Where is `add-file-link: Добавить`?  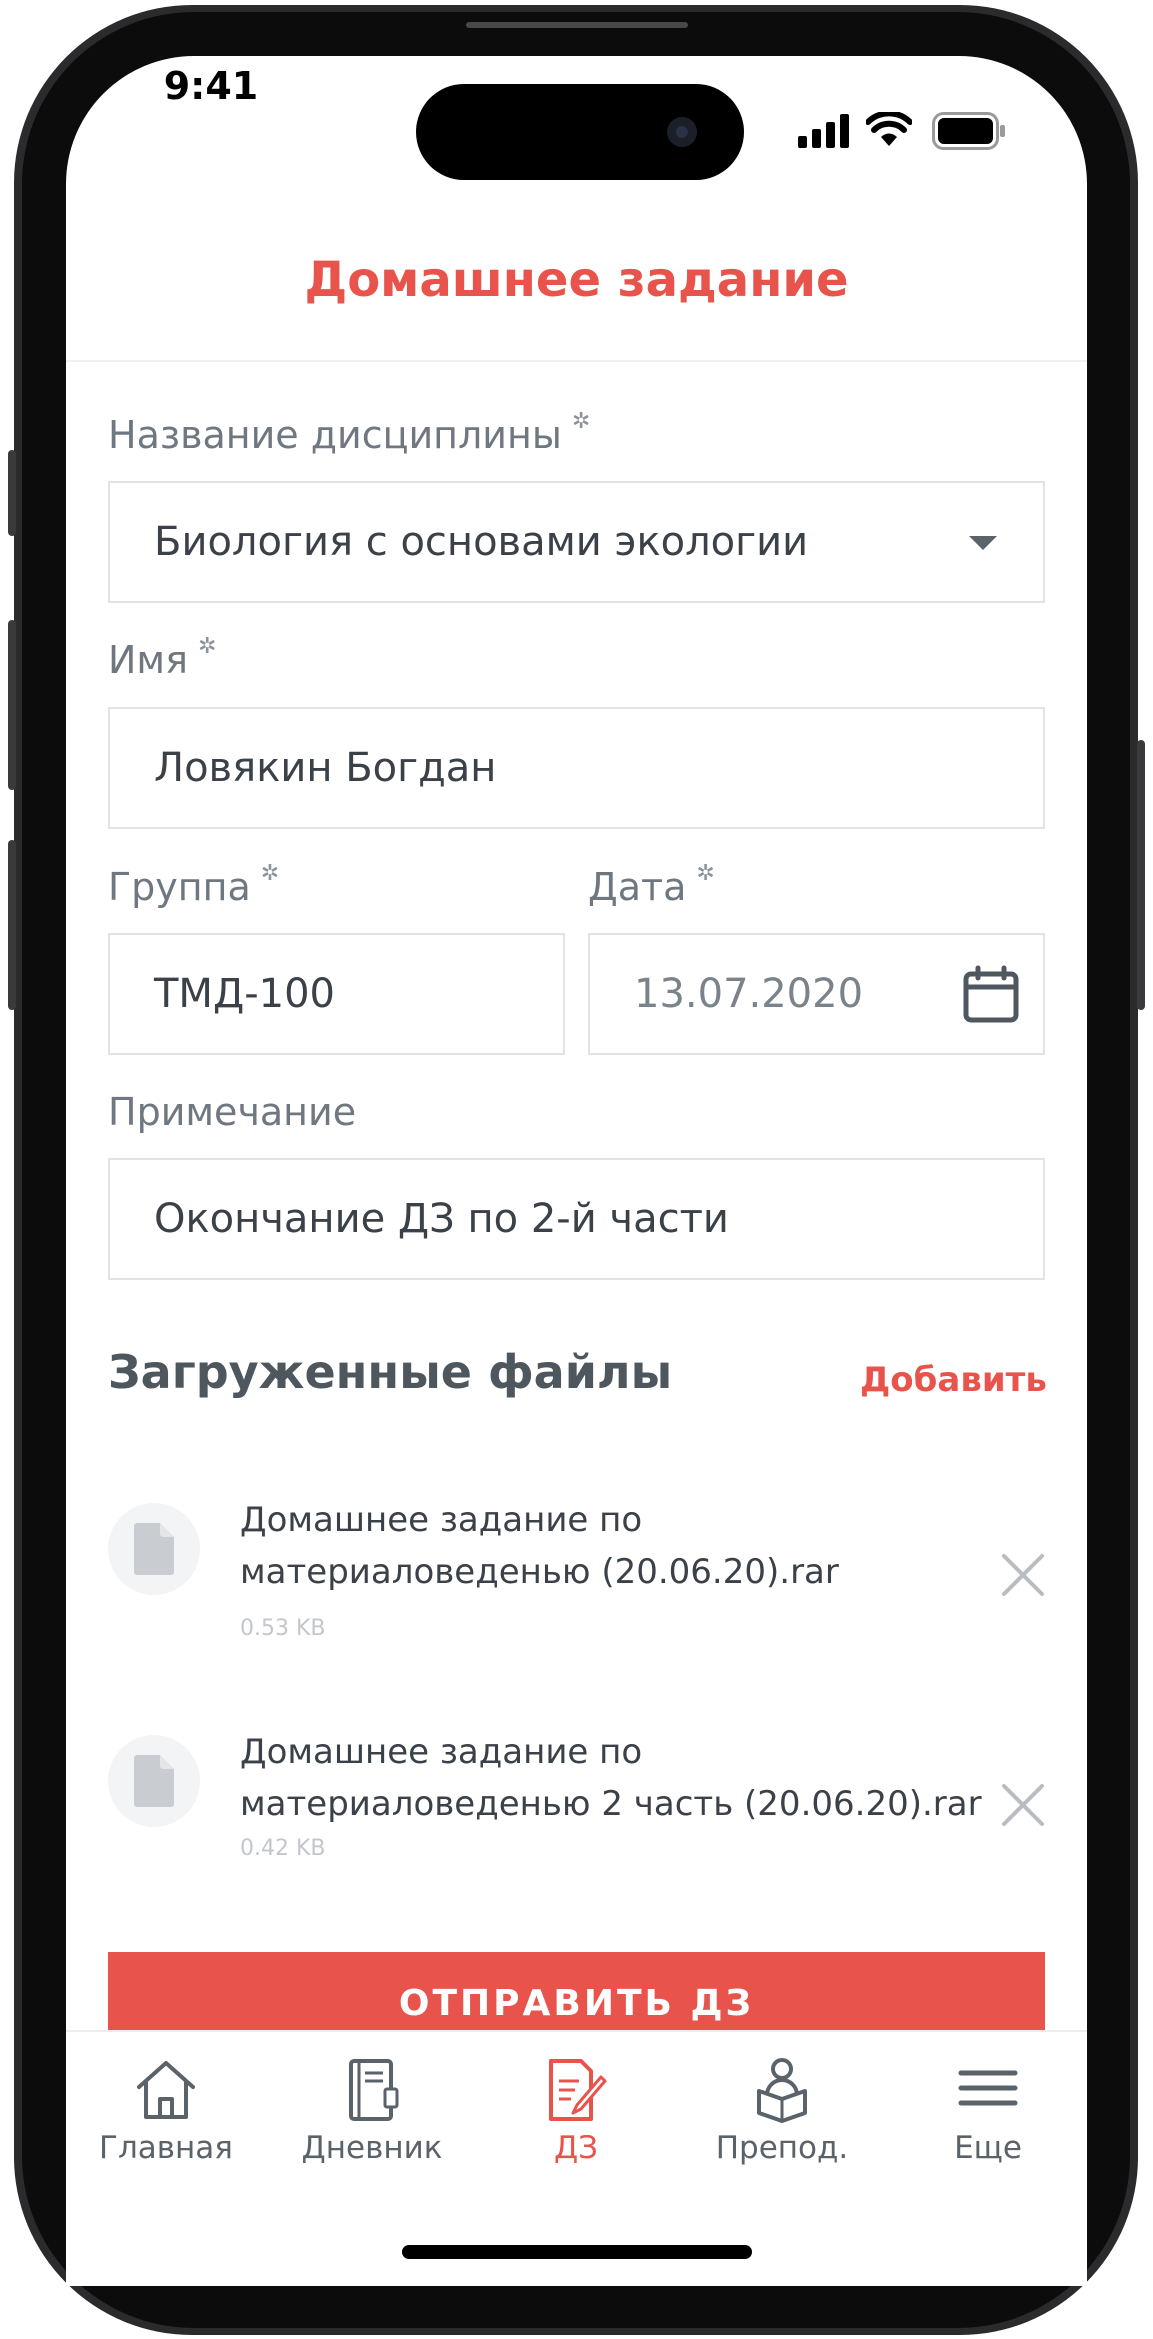 add-file-link: Добавить is located at coordinates (953, 1380).